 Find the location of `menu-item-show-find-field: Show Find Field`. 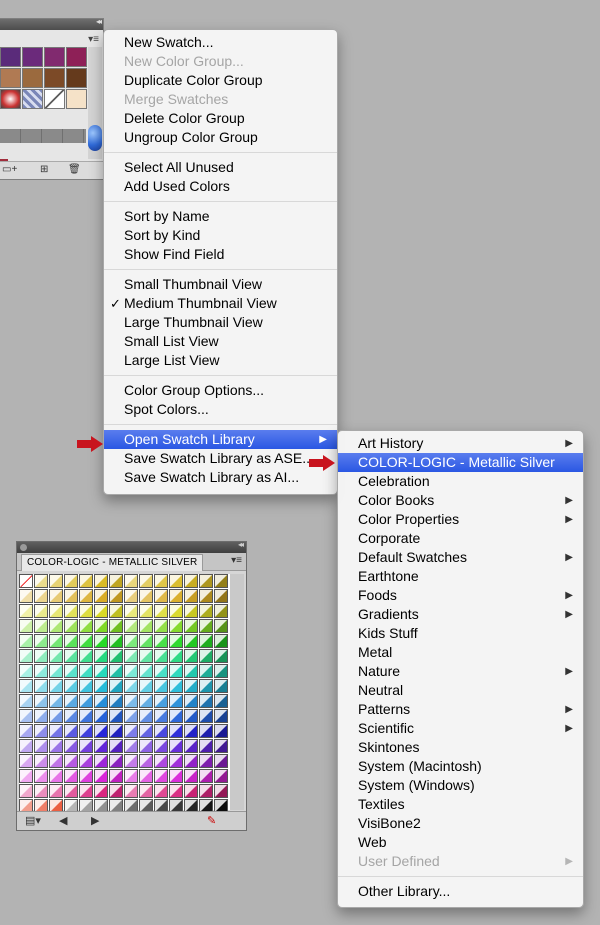

menu-item-show-find-field: Show Find Field is located at coordinates (220, 254).